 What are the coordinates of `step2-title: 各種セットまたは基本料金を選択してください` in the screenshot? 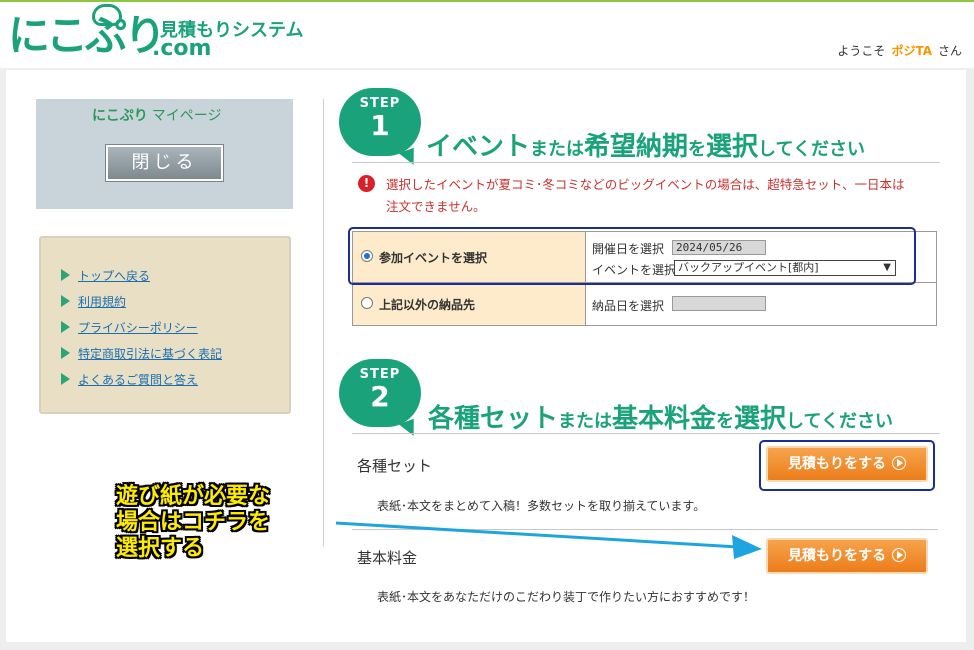 It's located at (660, 416).